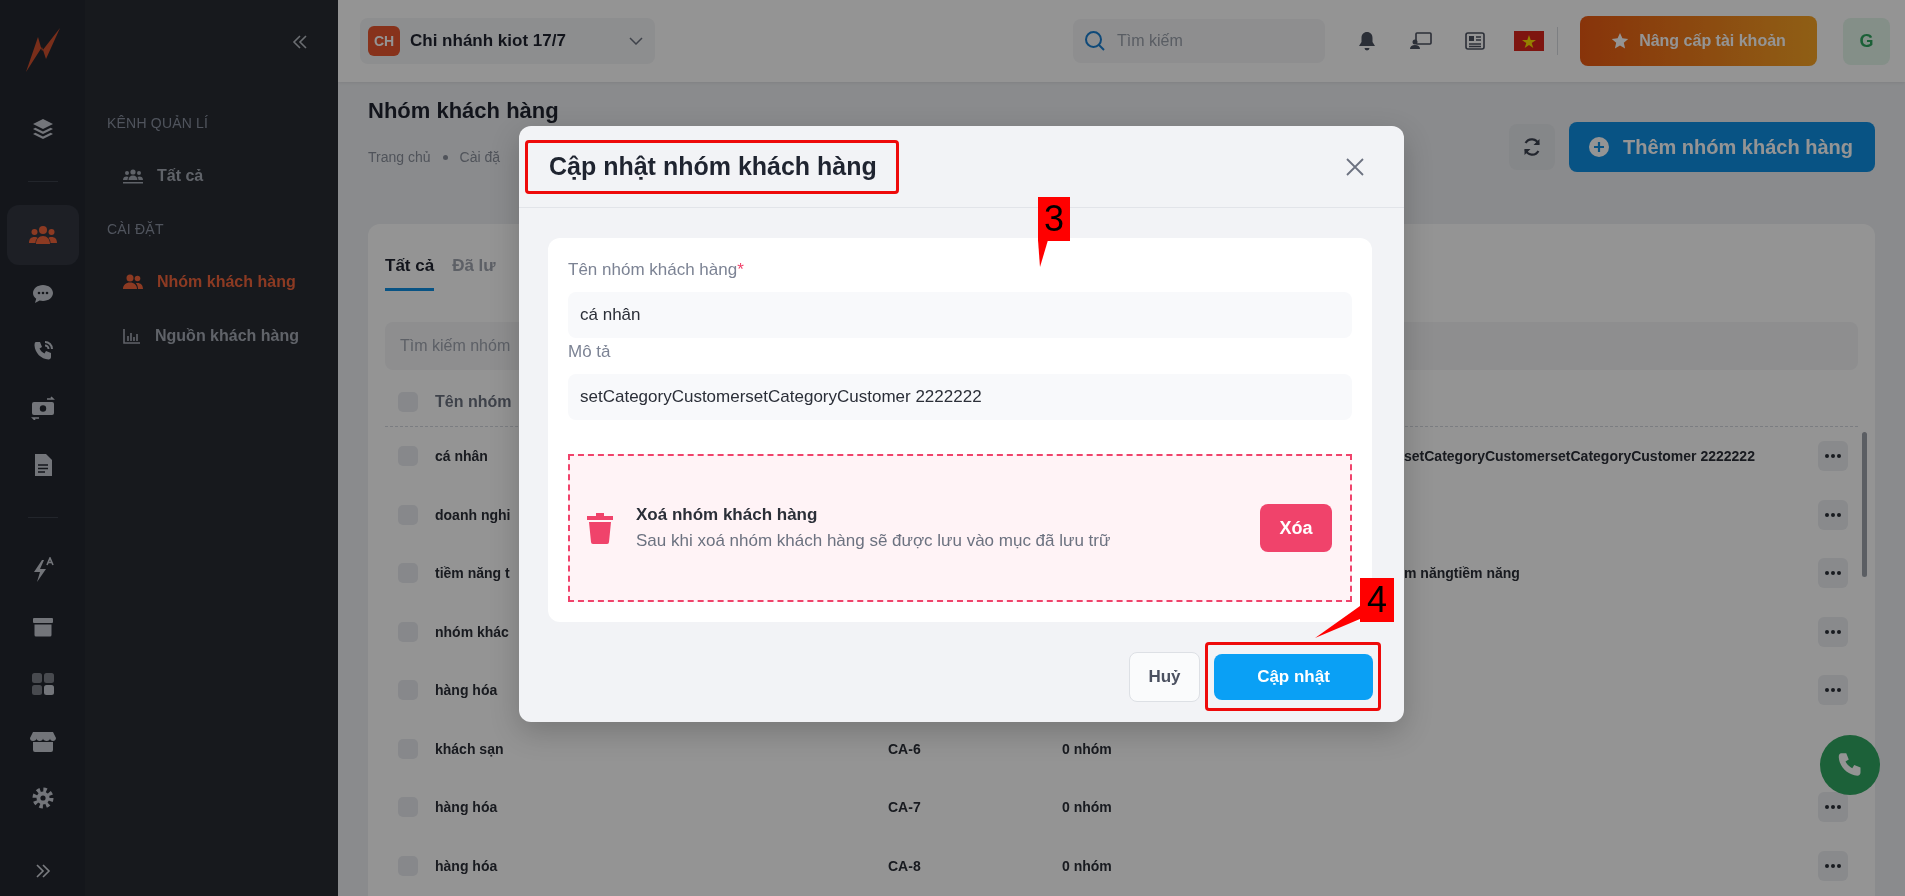 The image size is (1905, 896). What do you see at coordinates (1462, 573) in the screenshot?
I see `table-cell: m năngtiềm năng` at bounding box center [1462, 573].